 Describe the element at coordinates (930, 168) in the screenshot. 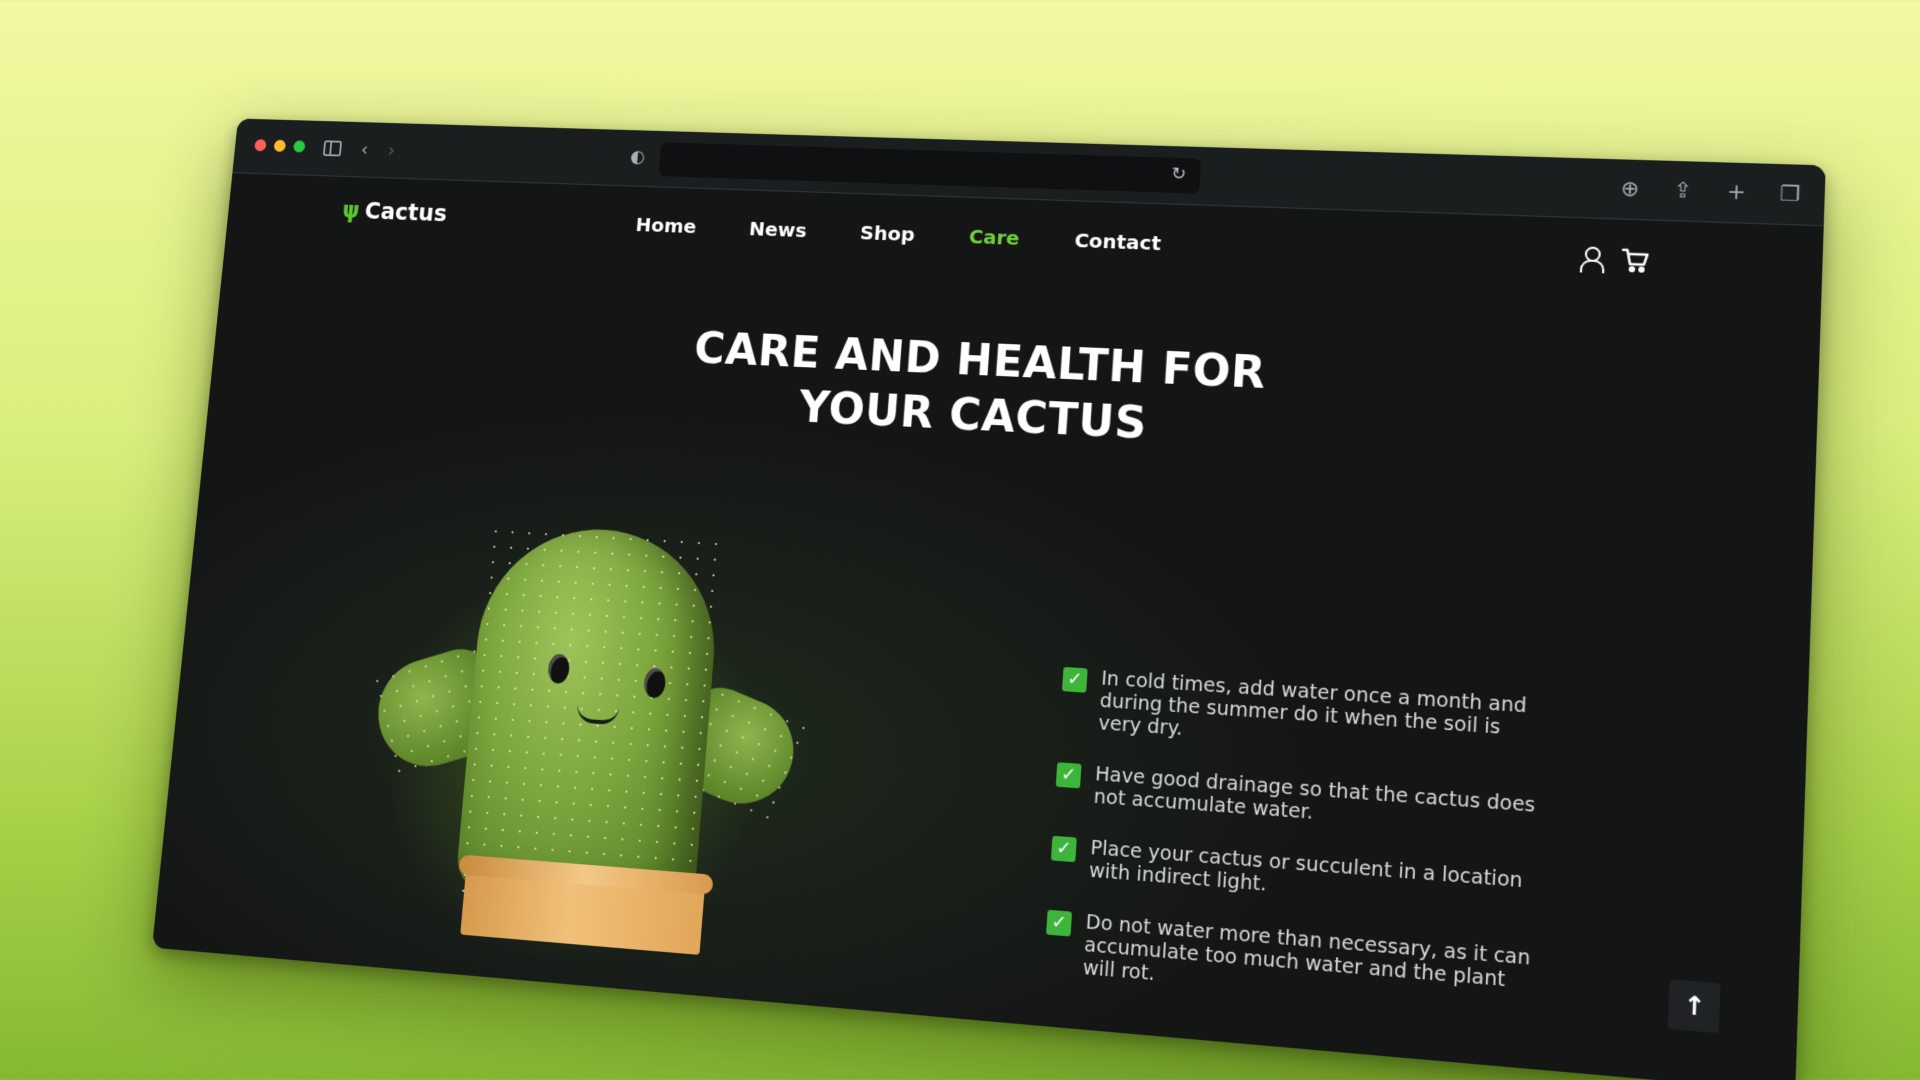

I see `address-bar: ↻` at that location.